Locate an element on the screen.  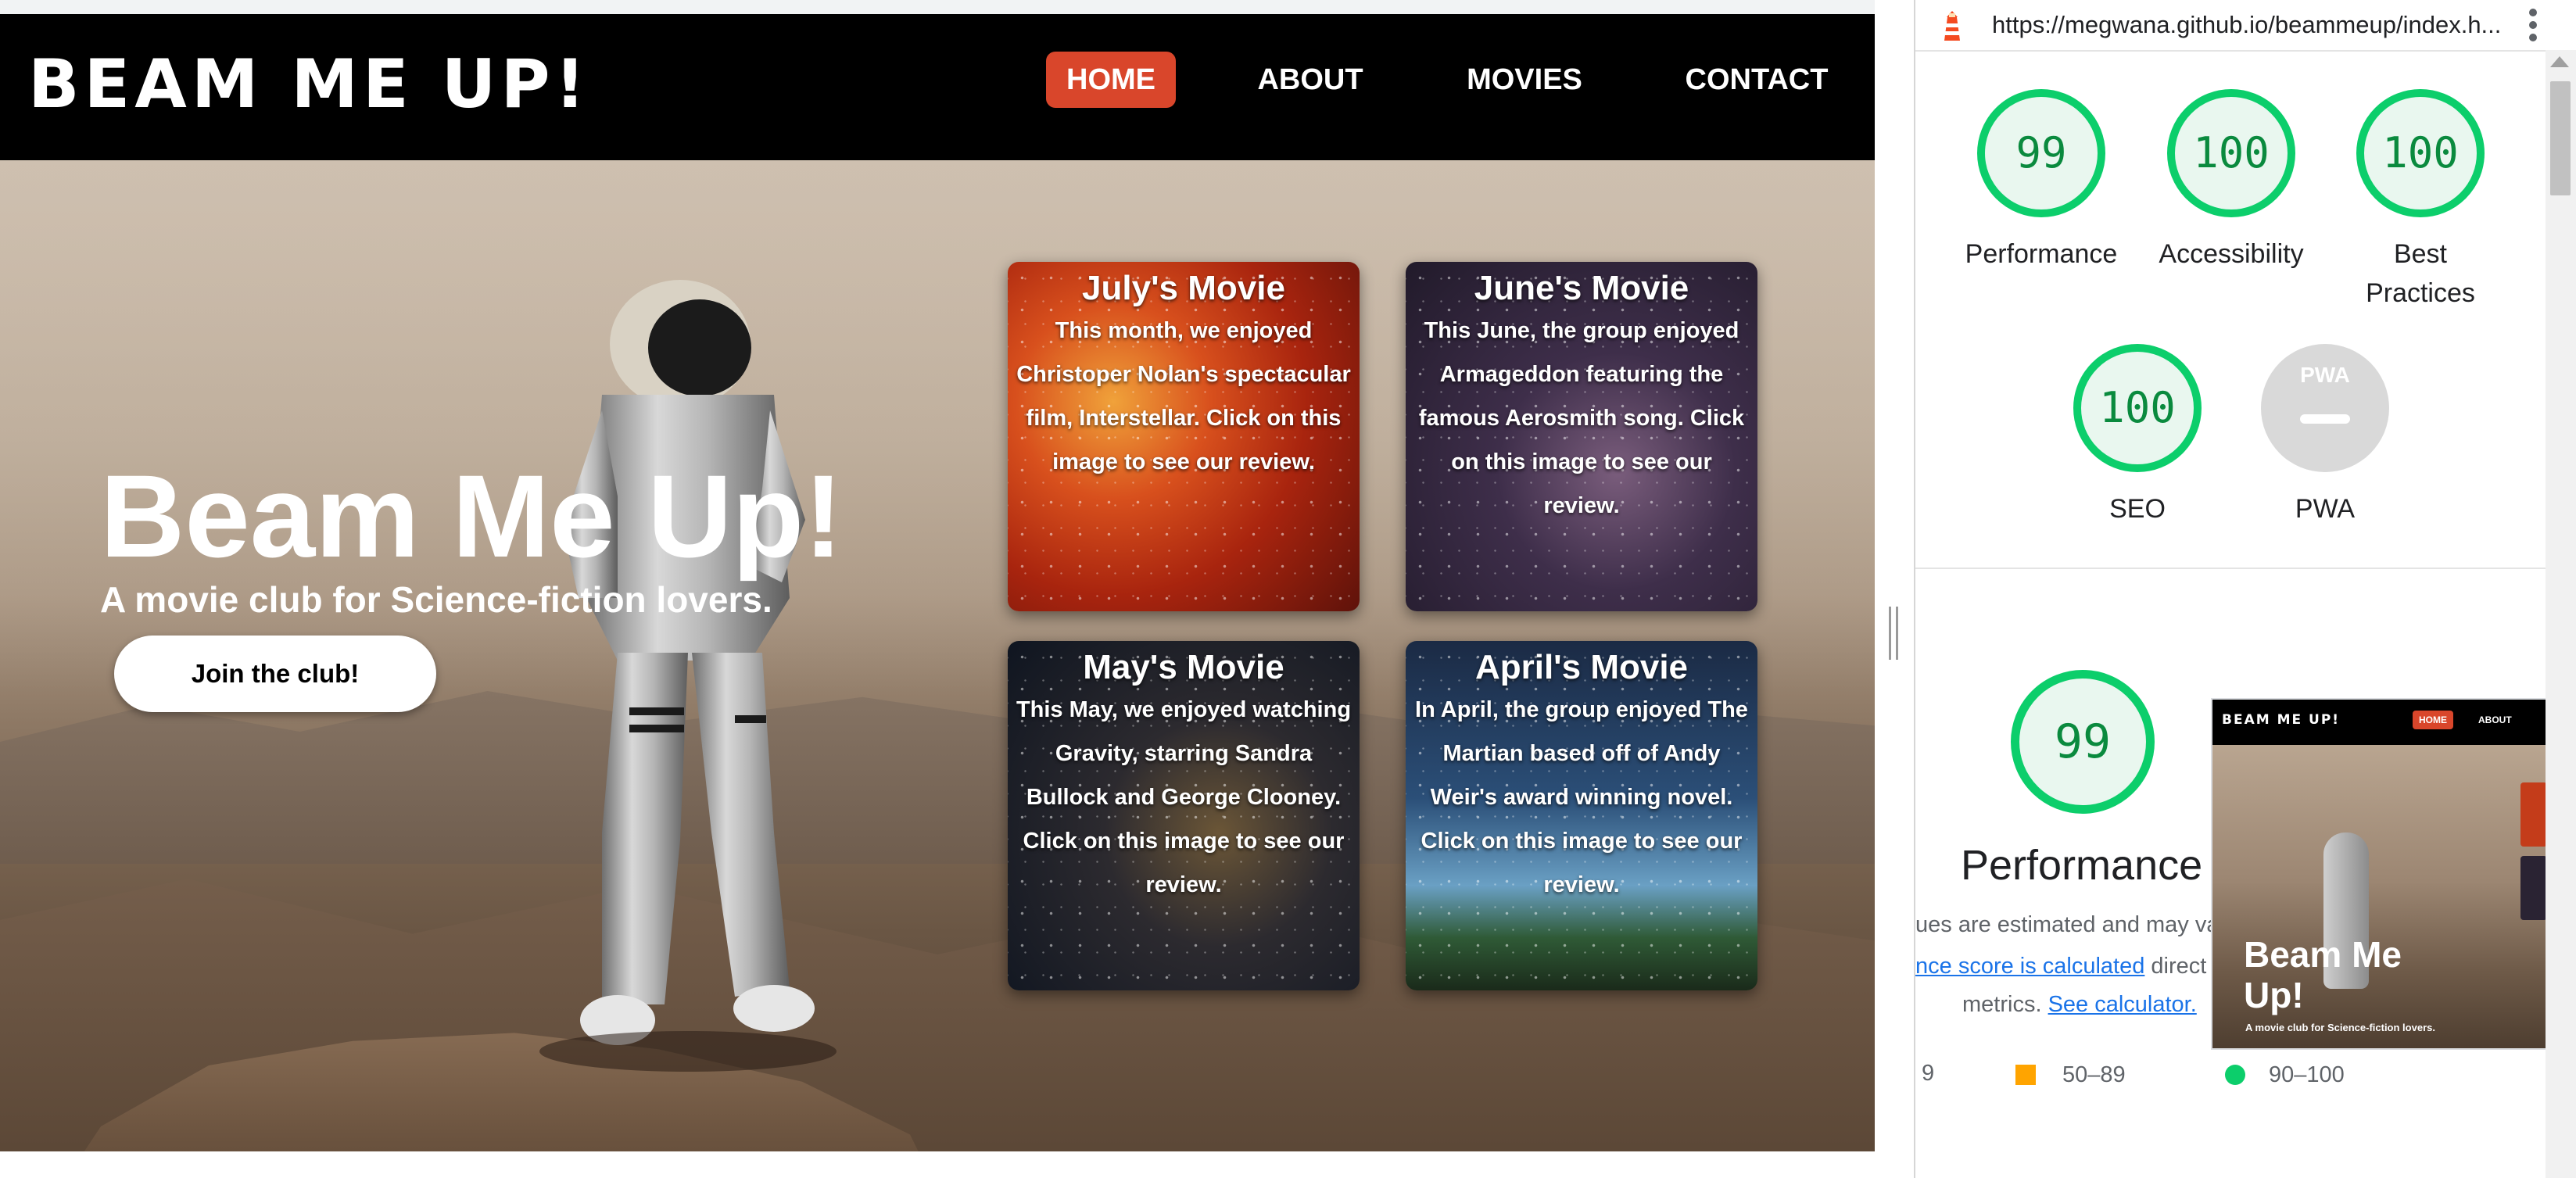
performance-label: Performance is located at coordinates (2042, 254).